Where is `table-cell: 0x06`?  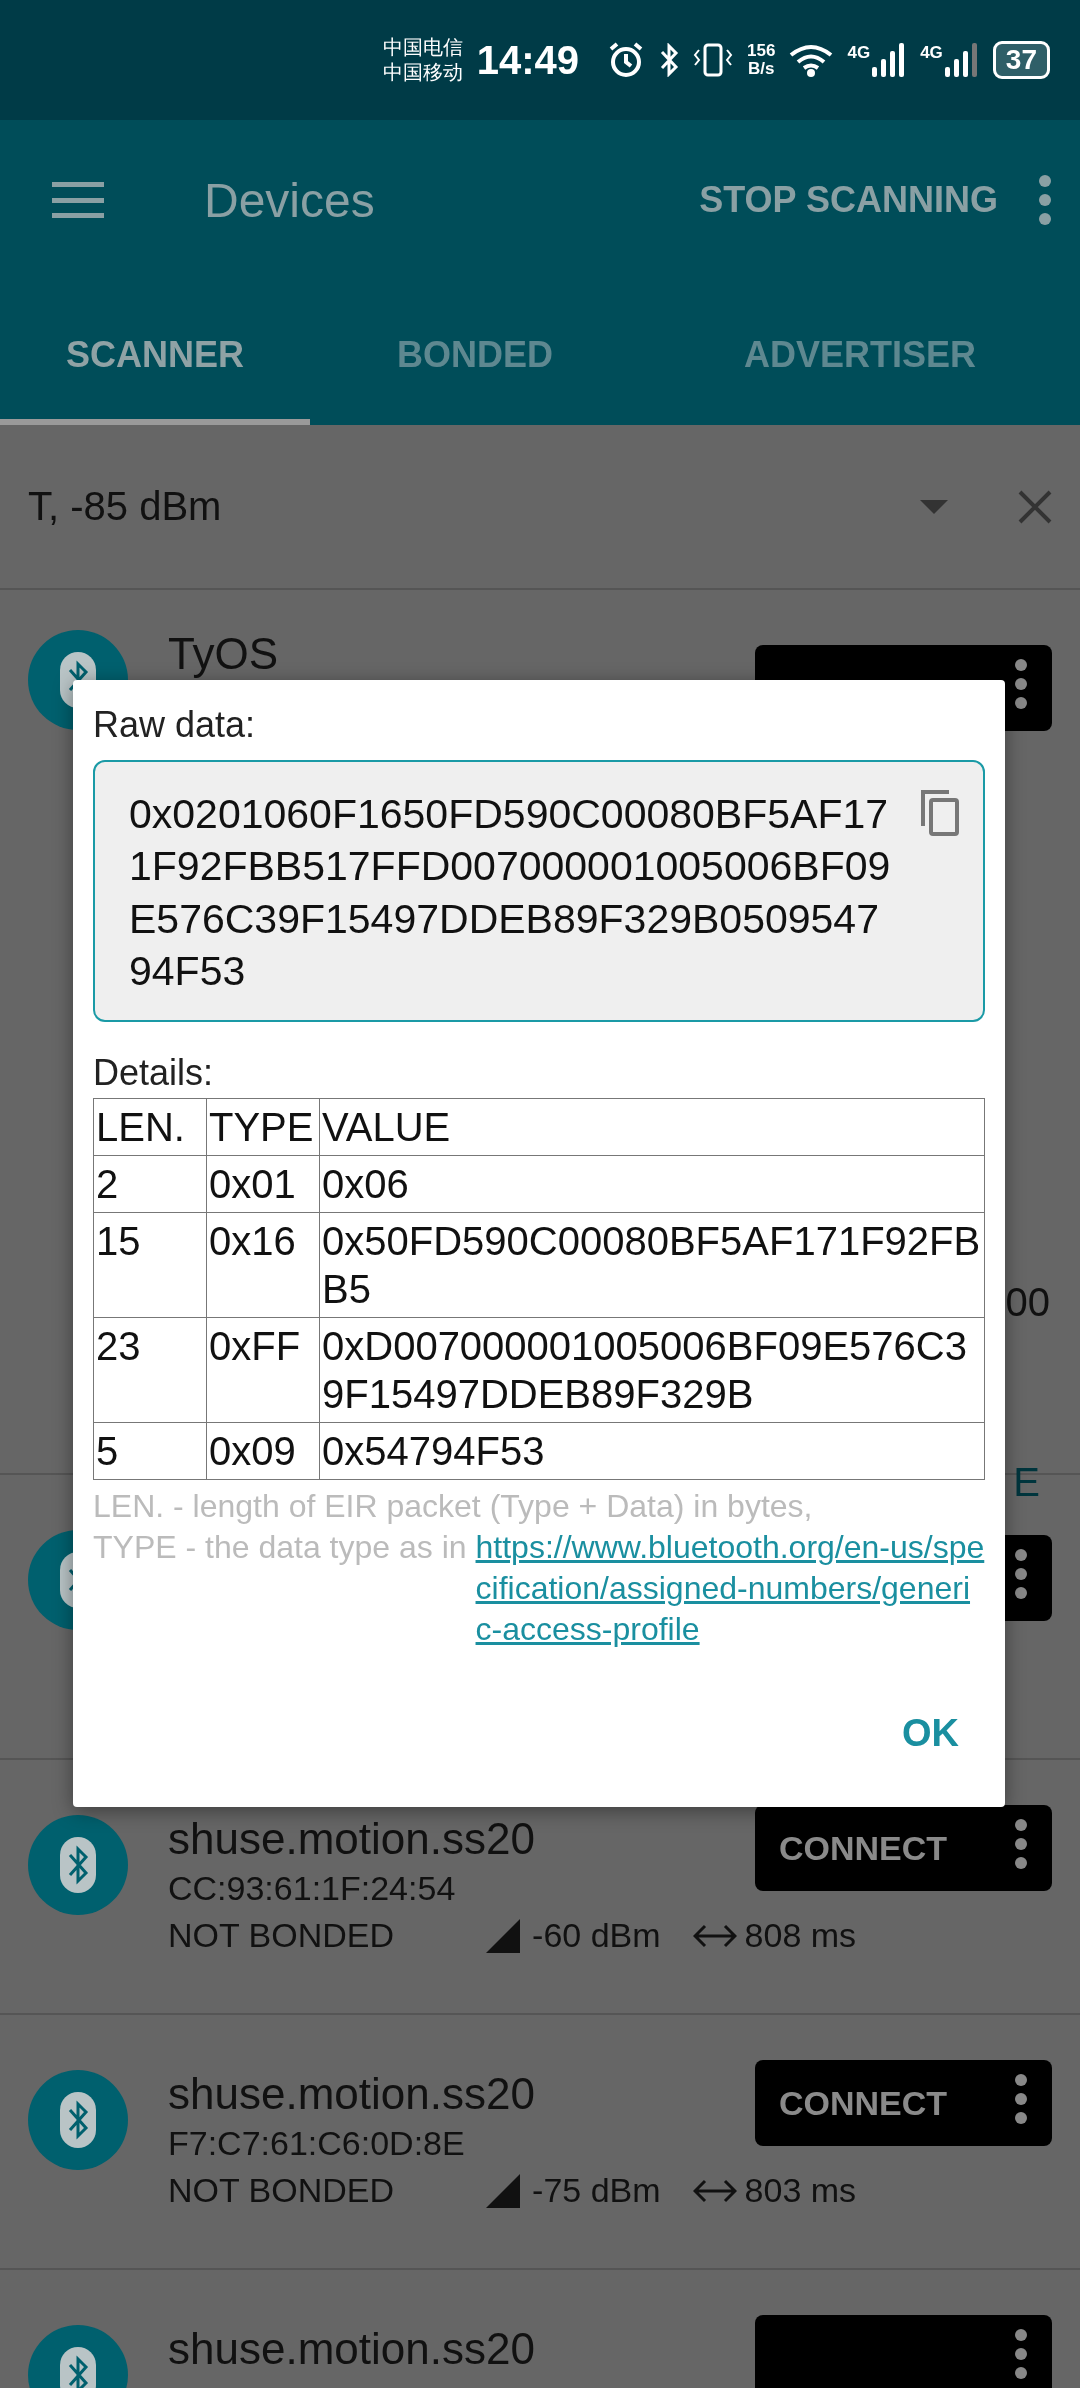 table-cell: 0x06 is located at coordinates (652, 1184).